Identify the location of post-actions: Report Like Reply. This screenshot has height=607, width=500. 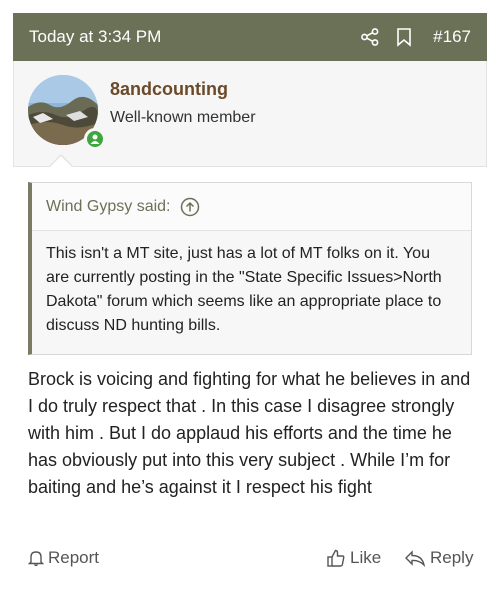
(250, 562).